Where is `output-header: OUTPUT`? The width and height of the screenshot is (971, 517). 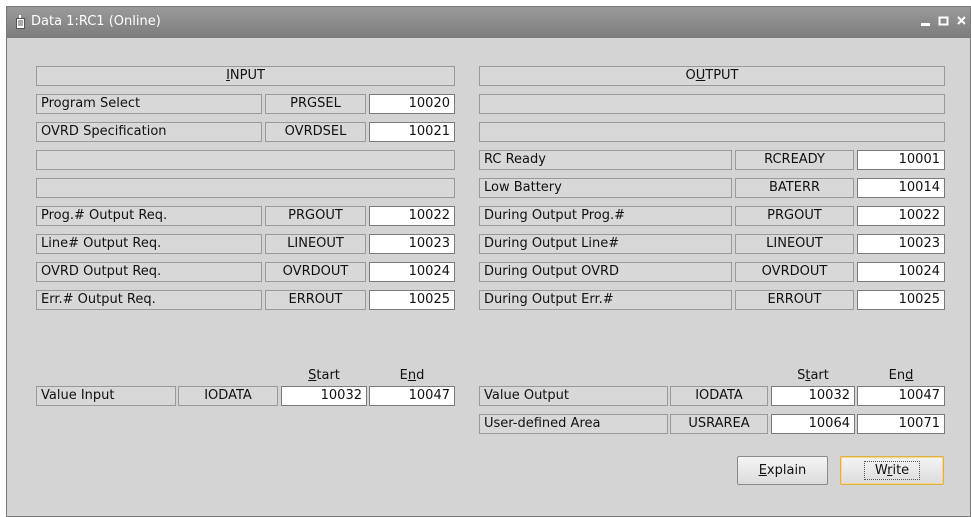
output-header: OUTPUT is located at coordinates (712, 76).